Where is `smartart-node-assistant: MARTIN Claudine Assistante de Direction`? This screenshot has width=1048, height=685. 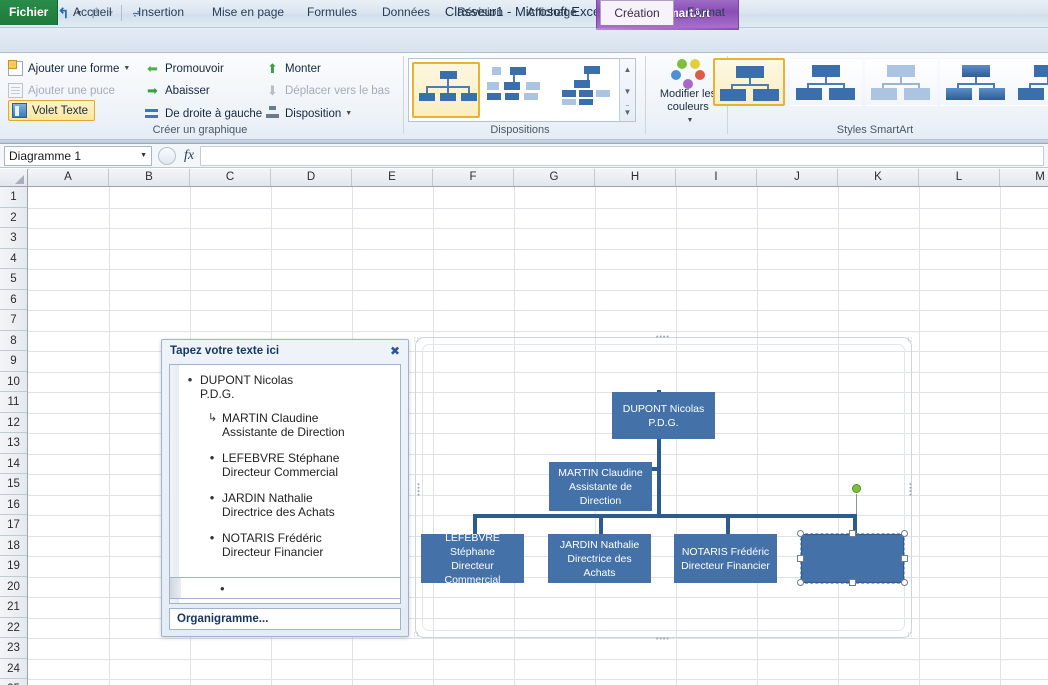
smartart-node-assistant: MARTIN Claudine Assistante de Direction is located at coordinates (600, 486).